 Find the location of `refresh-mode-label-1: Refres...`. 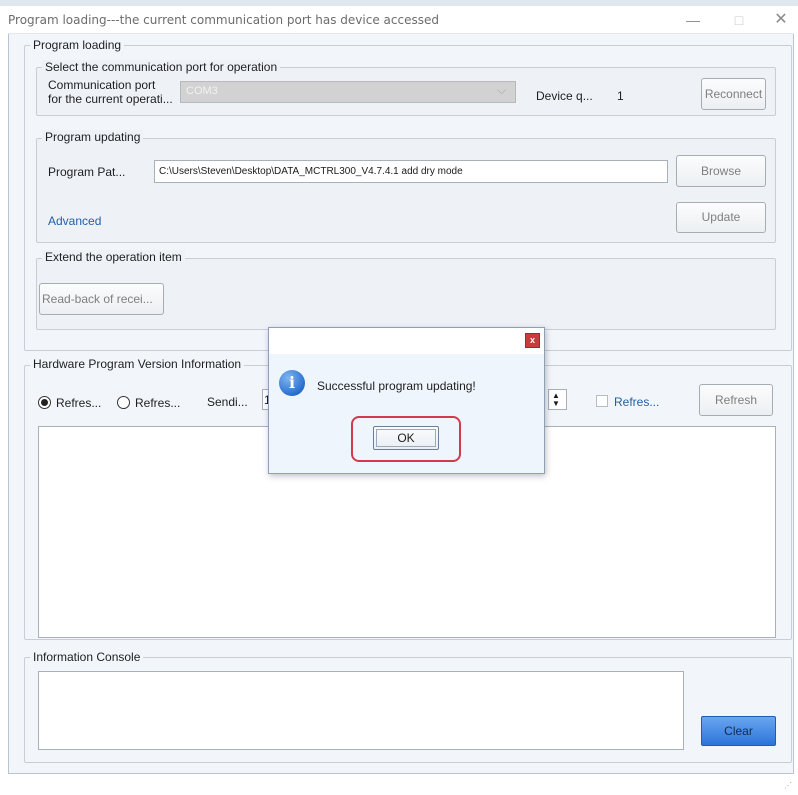

refresh-mode-label-1: Refres... is located at coordinates (79, 403).